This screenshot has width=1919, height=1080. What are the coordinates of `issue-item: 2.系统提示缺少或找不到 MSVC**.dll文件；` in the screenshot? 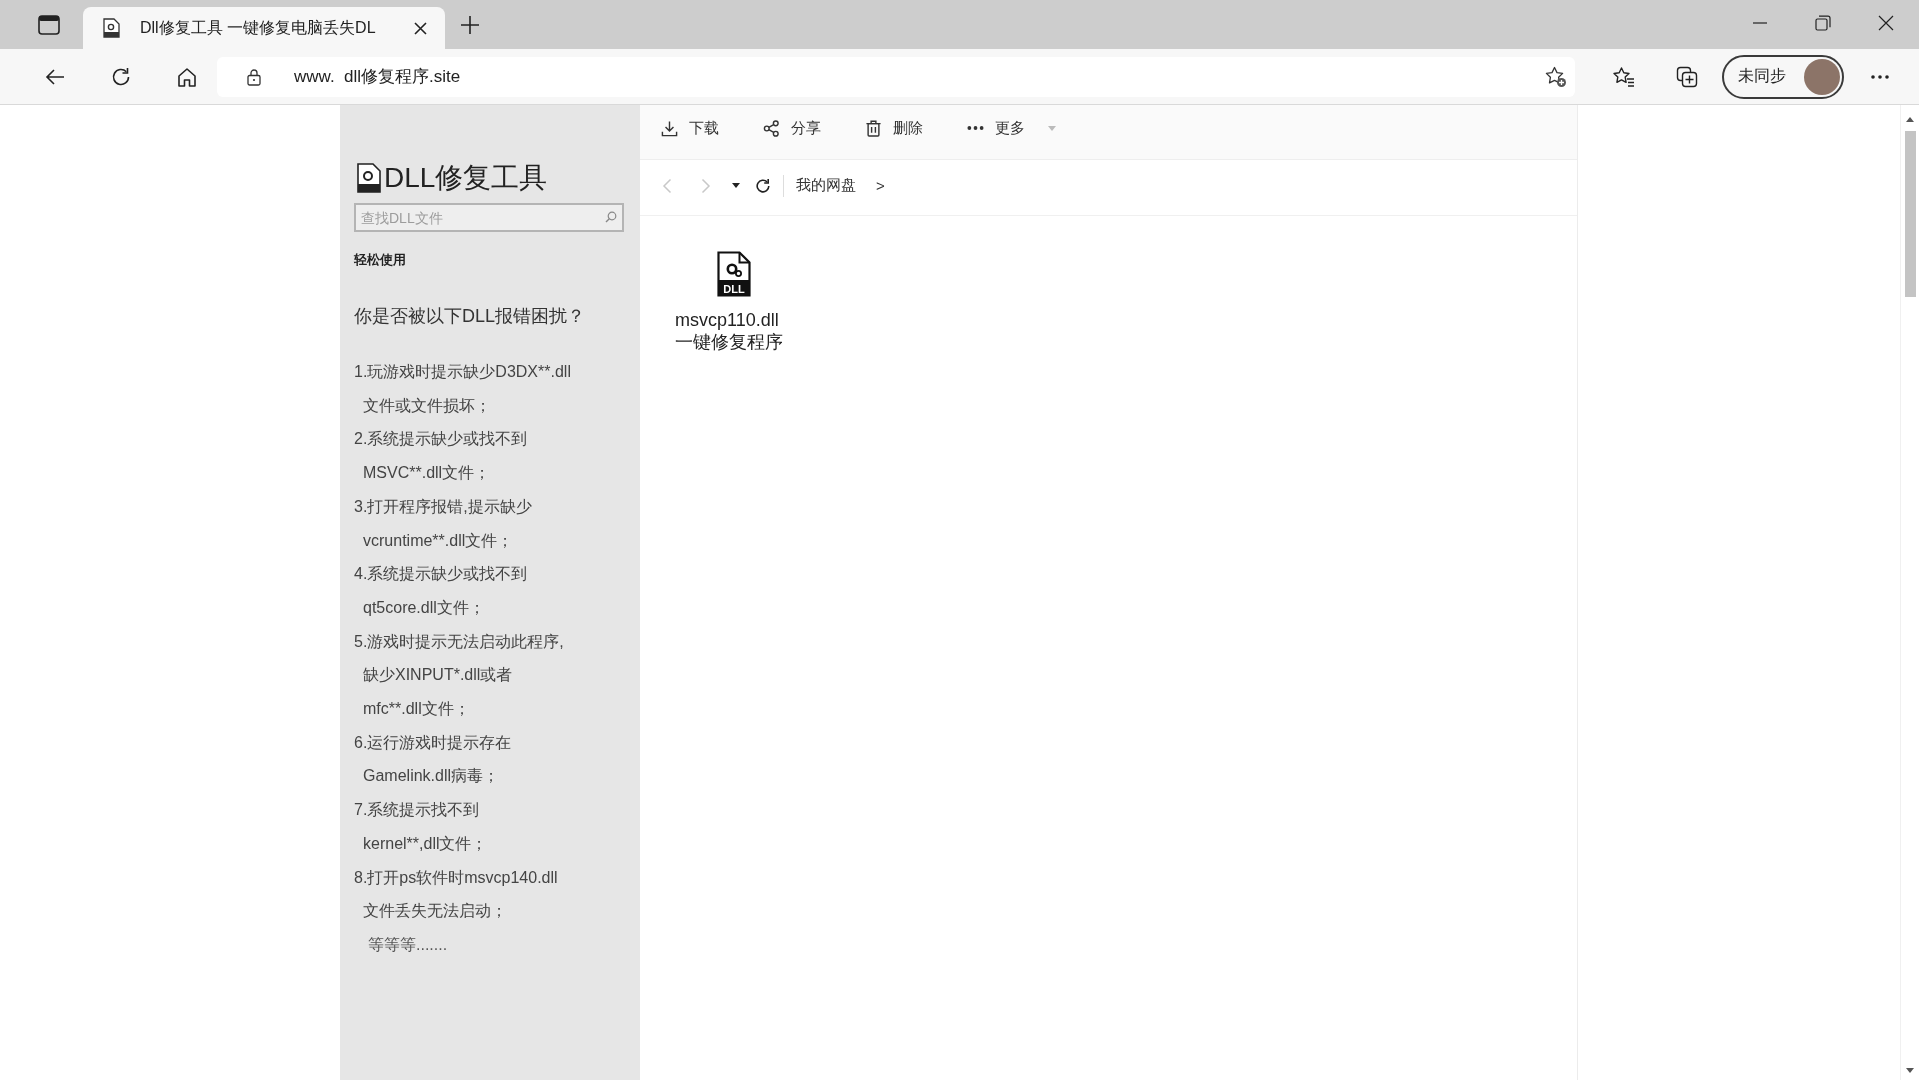 It's located at (441, 456).